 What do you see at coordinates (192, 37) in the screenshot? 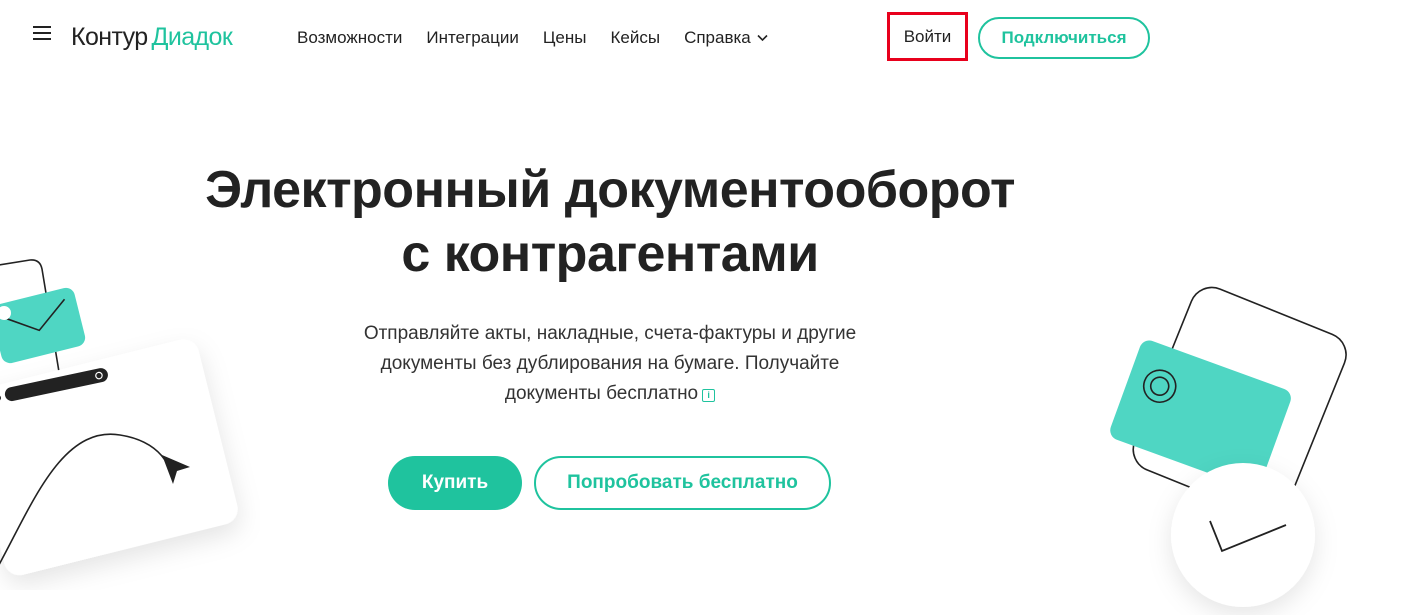
I see `logo-product: Диадок` at bounding box center [192, 37].